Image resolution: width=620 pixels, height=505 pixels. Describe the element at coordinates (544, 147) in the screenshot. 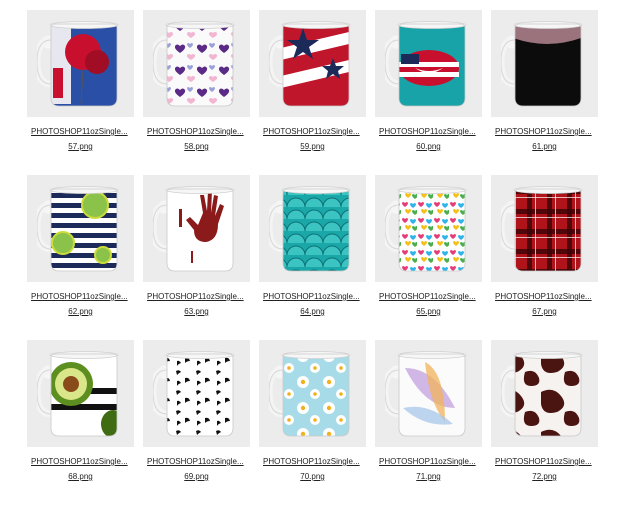

I see `file-suffix-link: 61.png` at that location.